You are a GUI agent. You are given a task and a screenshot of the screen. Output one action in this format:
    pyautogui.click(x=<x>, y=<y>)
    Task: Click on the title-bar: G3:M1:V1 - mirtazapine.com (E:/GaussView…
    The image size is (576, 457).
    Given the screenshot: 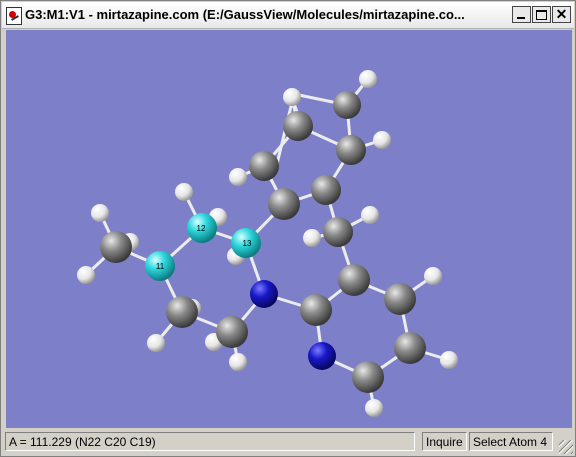 What is the action you would take?
    pyautogui.click(x=288, y=15)
    